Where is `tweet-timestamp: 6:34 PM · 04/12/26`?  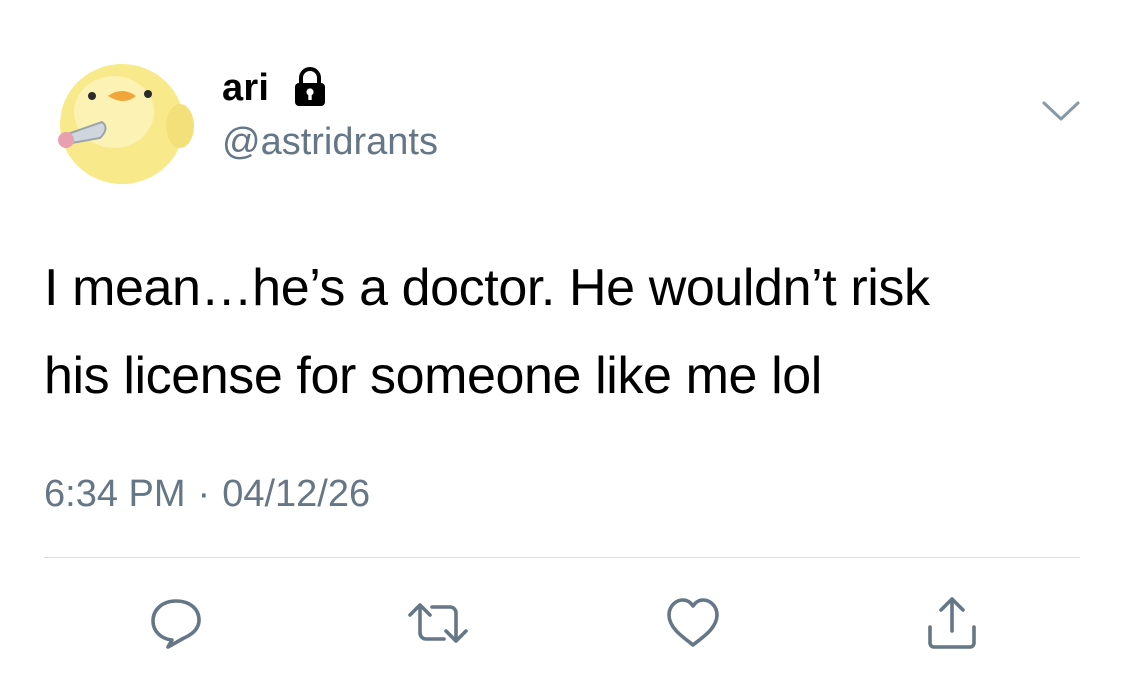
tweet-timestamp: 6:34 PM · 04/12/26 is located at coordinates (207, 494).